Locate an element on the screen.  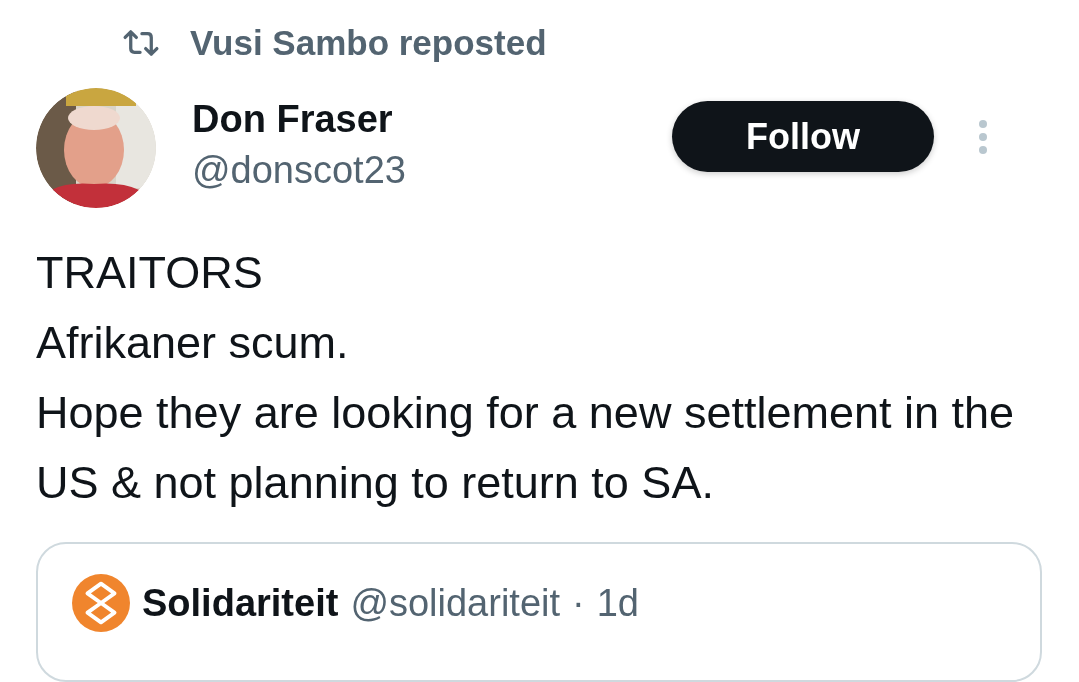
repost-label: Vusi Sambo reposted is located at coordinates (368, 43).